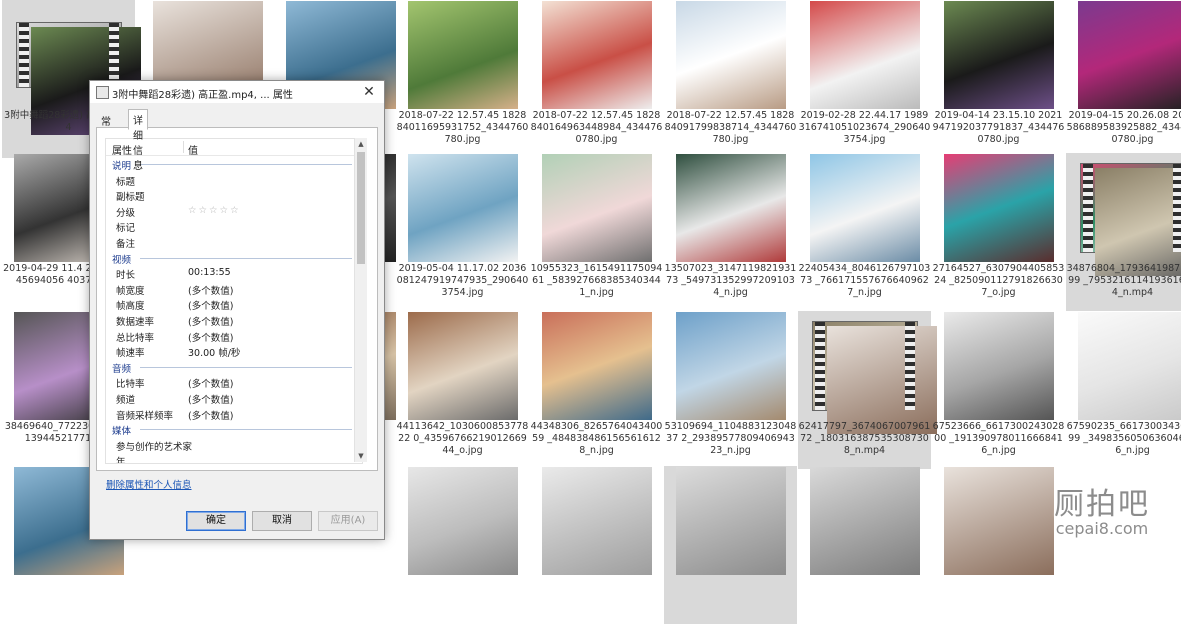  Describe the element at coordinates (122, 149) in the screenshot. I see `column-header-property: 属性` at that location.